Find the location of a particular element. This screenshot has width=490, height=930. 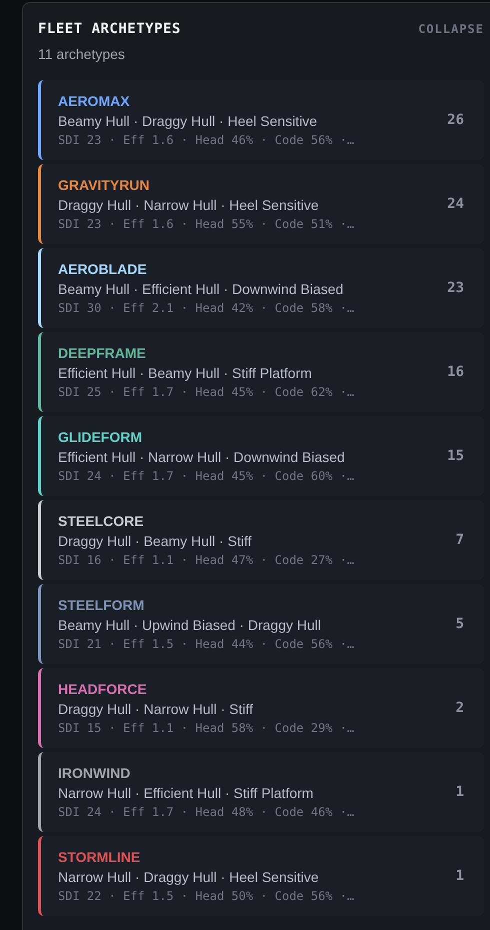

archetype-name: HEADFORCE is located at coordinates (103, 689).